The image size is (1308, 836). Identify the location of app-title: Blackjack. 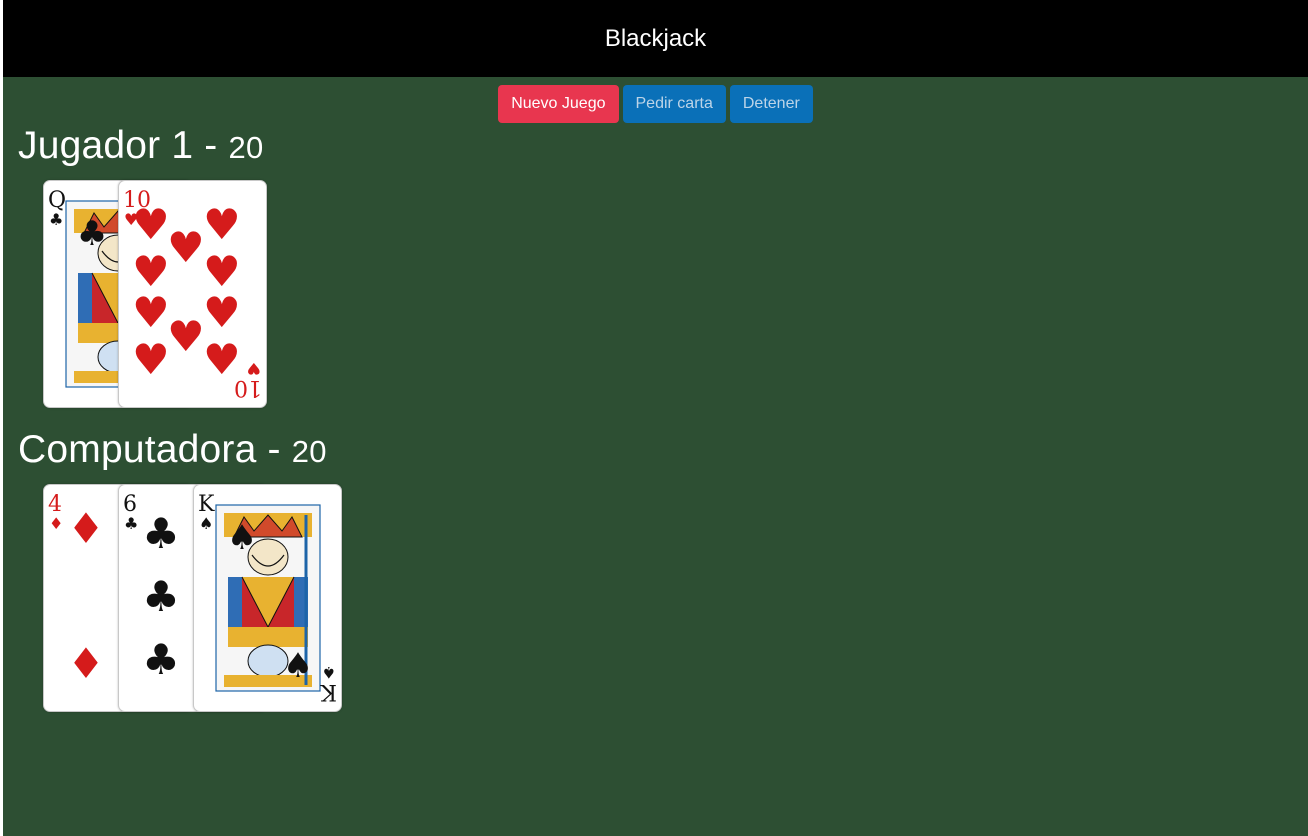
(655, 38).